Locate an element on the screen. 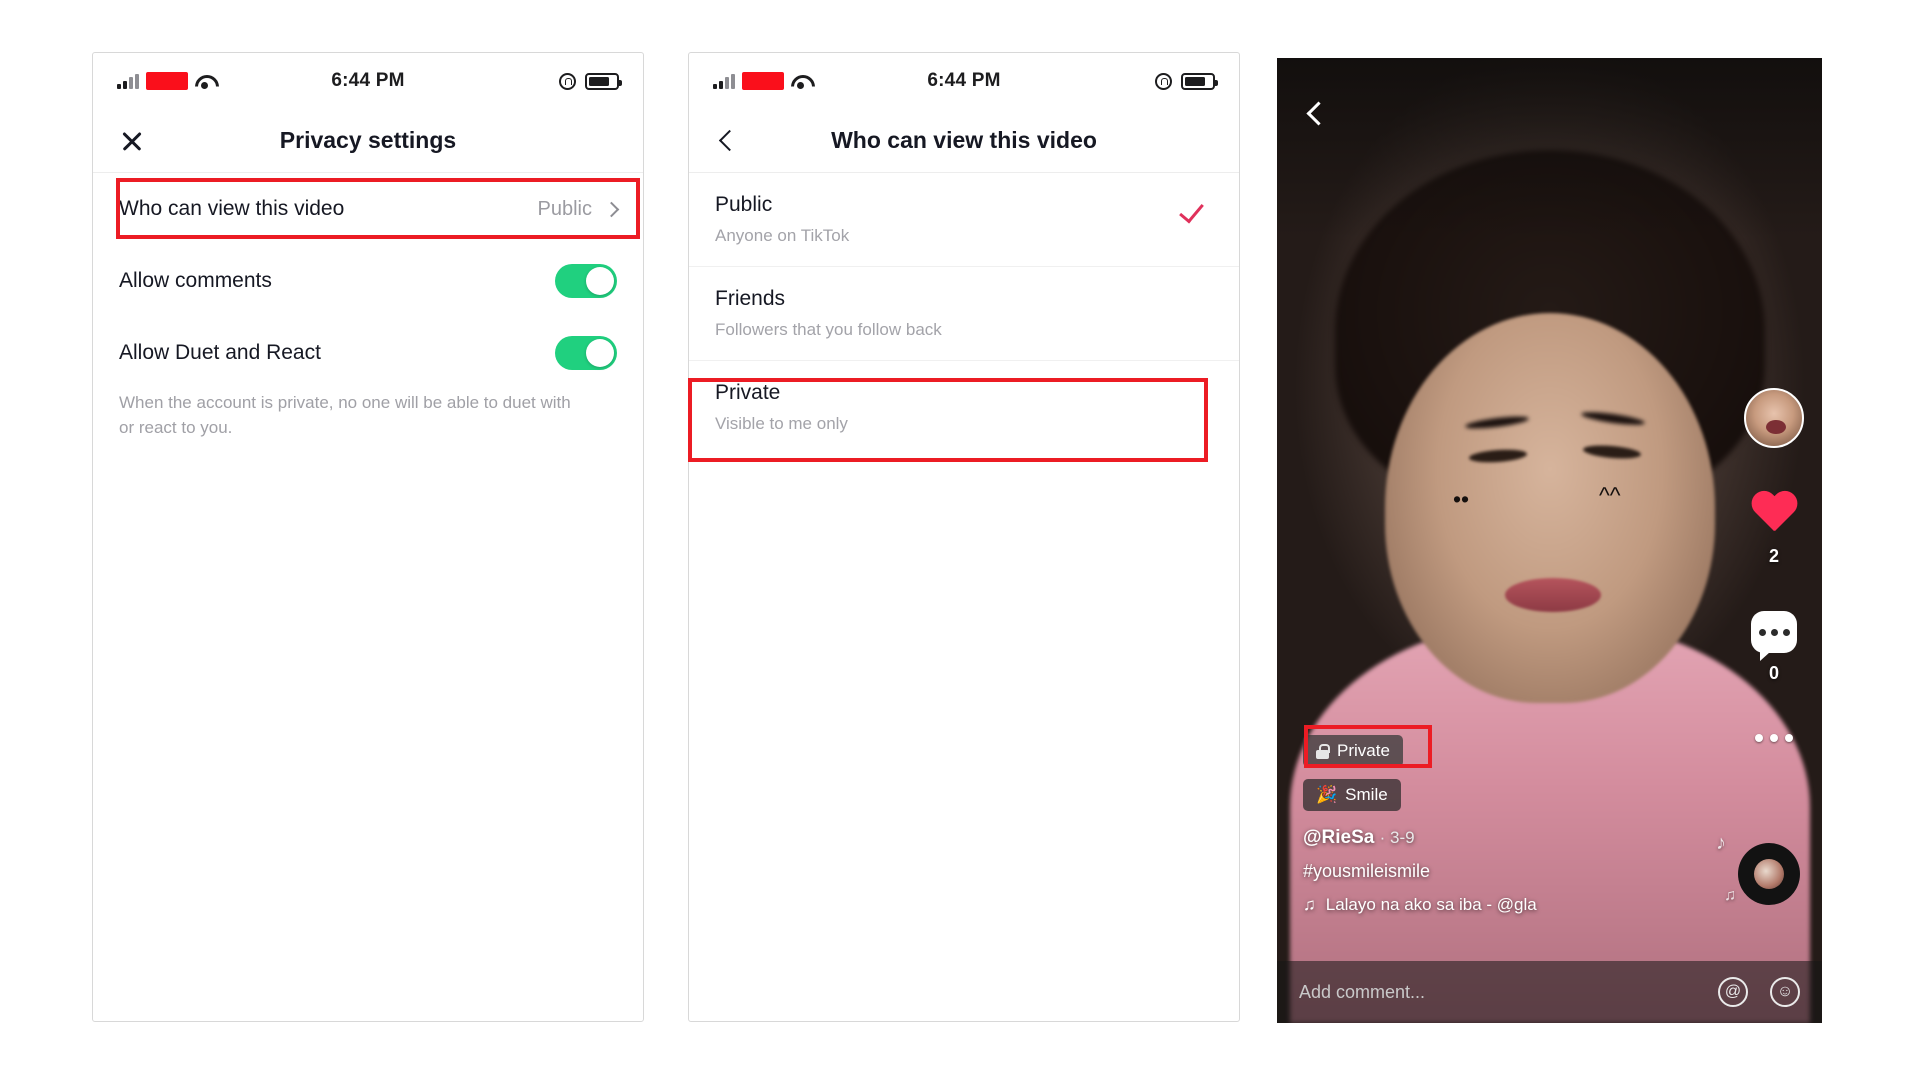  more-button is located at coordinates (1774, 735).